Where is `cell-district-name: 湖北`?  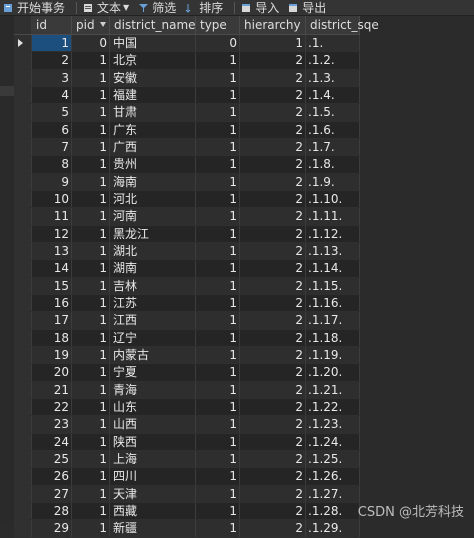 cell-district-name: 湖北 is located at coordinates (153, 251).